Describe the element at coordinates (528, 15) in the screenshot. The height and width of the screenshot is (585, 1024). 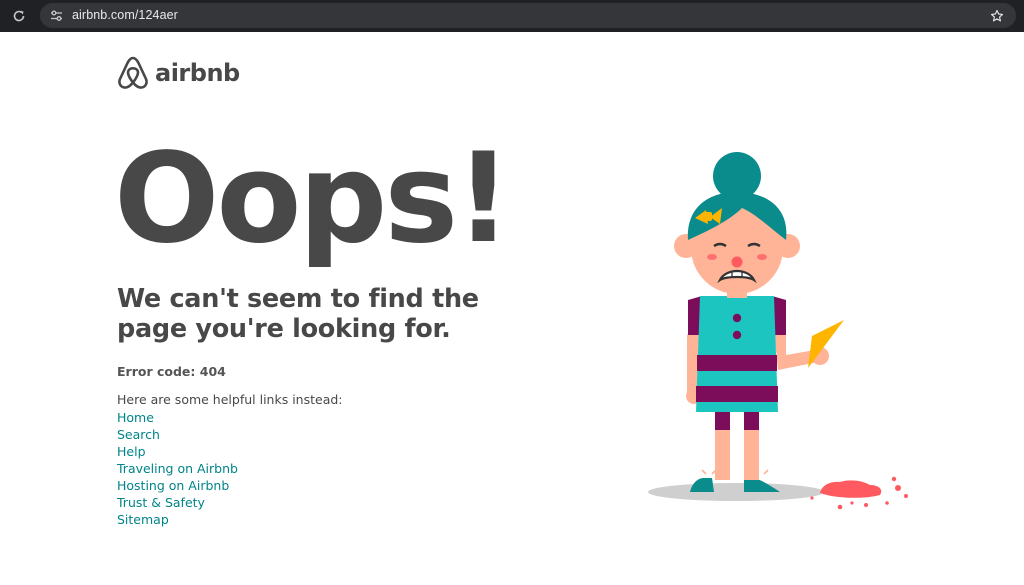
I see `address-bar: airbnb.com/124aer` at that location.